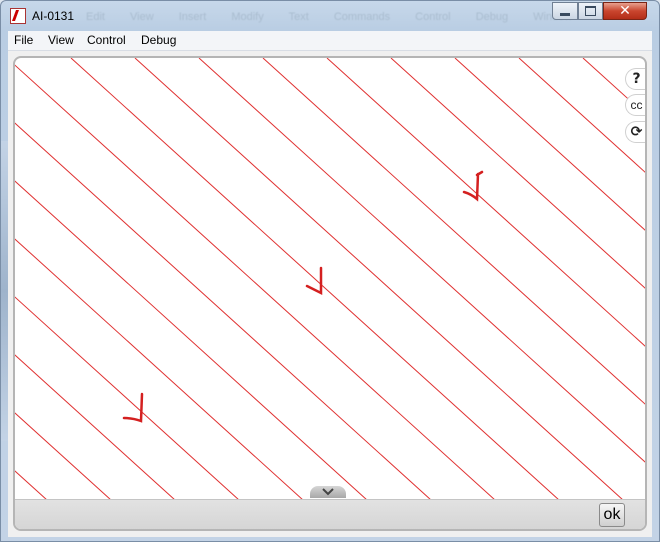 Image resolution: width=660 pixels, height=542 pixels. Describe the element at coordinates (61, 40) in the screenshot. I see `menu-view: View` at that location.